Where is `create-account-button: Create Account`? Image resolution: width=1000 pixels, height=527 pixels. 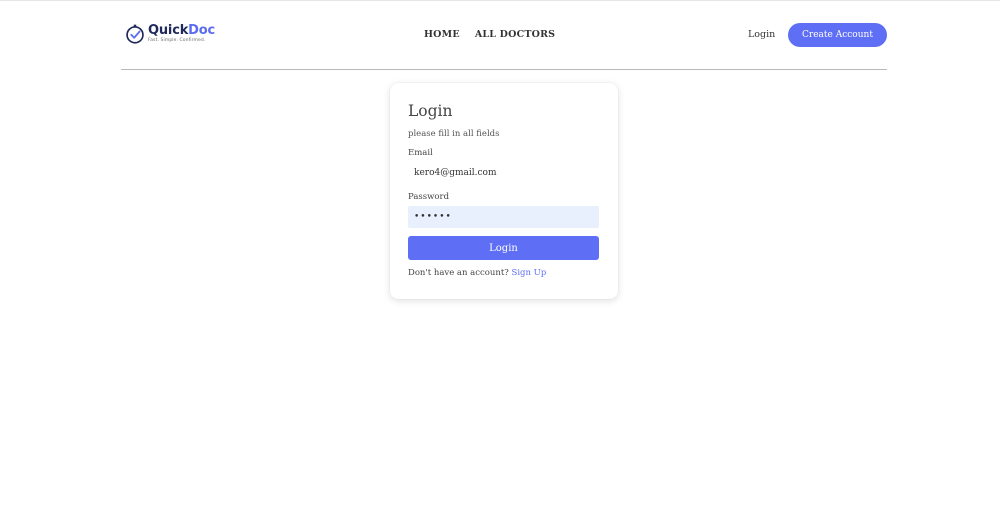
create-account-button: Create Account is located at coordinates (837, 35).